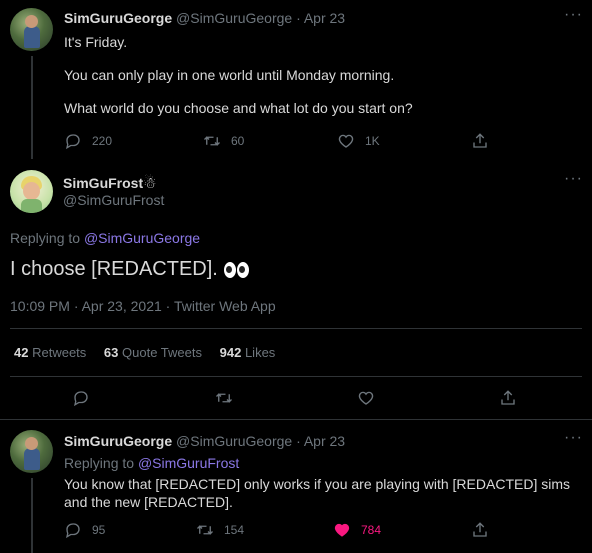 This screenshot has width=592, height=553. I want to click on reply-button: 220, so click(88, 141).